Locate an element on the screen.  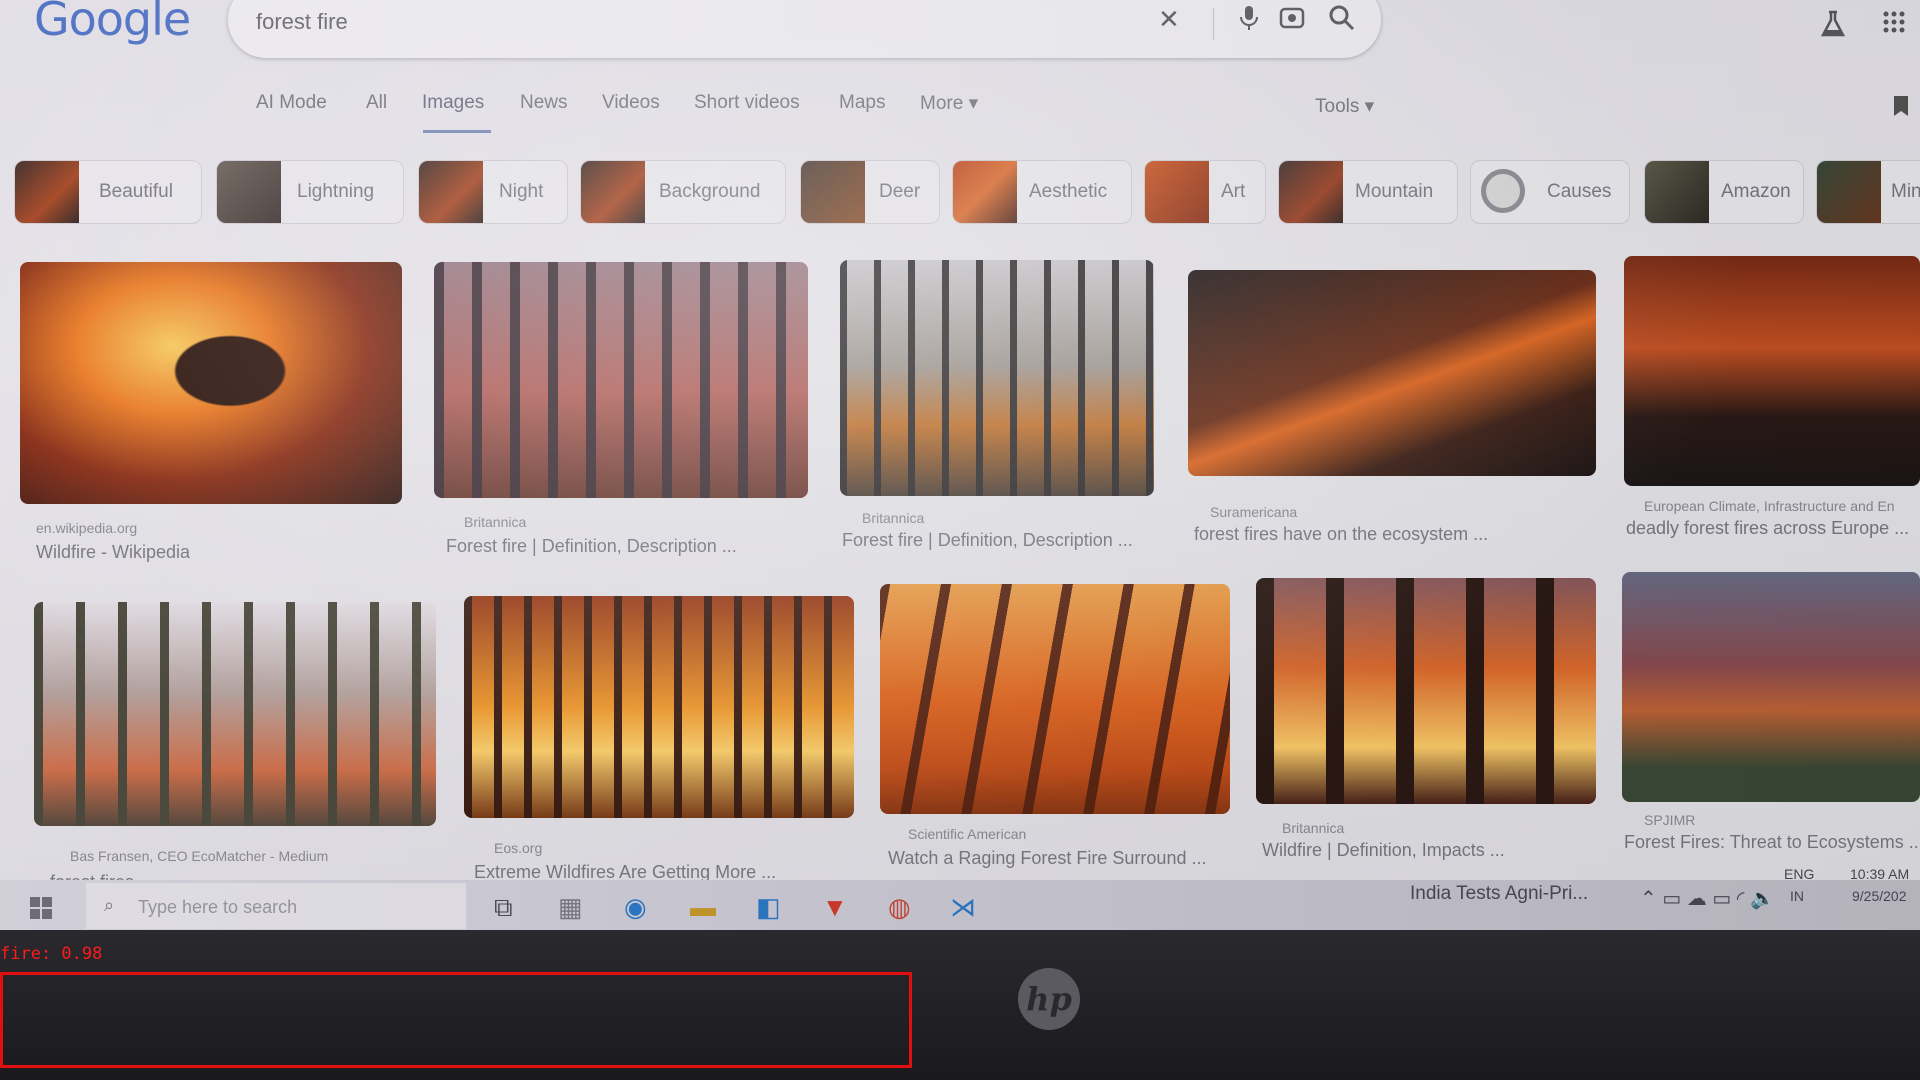
chrome-icon: ◍ is located at coordinates (899, 907).